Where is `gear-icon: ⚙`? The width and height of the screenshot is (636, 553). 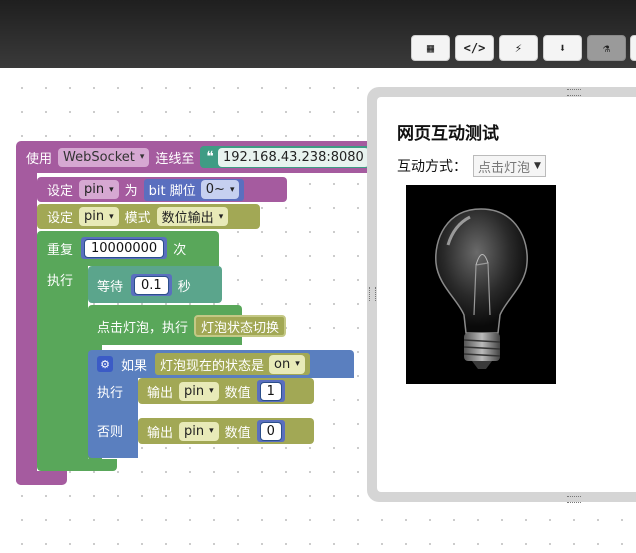
gear-icon: ⚙ is located at coordinates (105, 364).